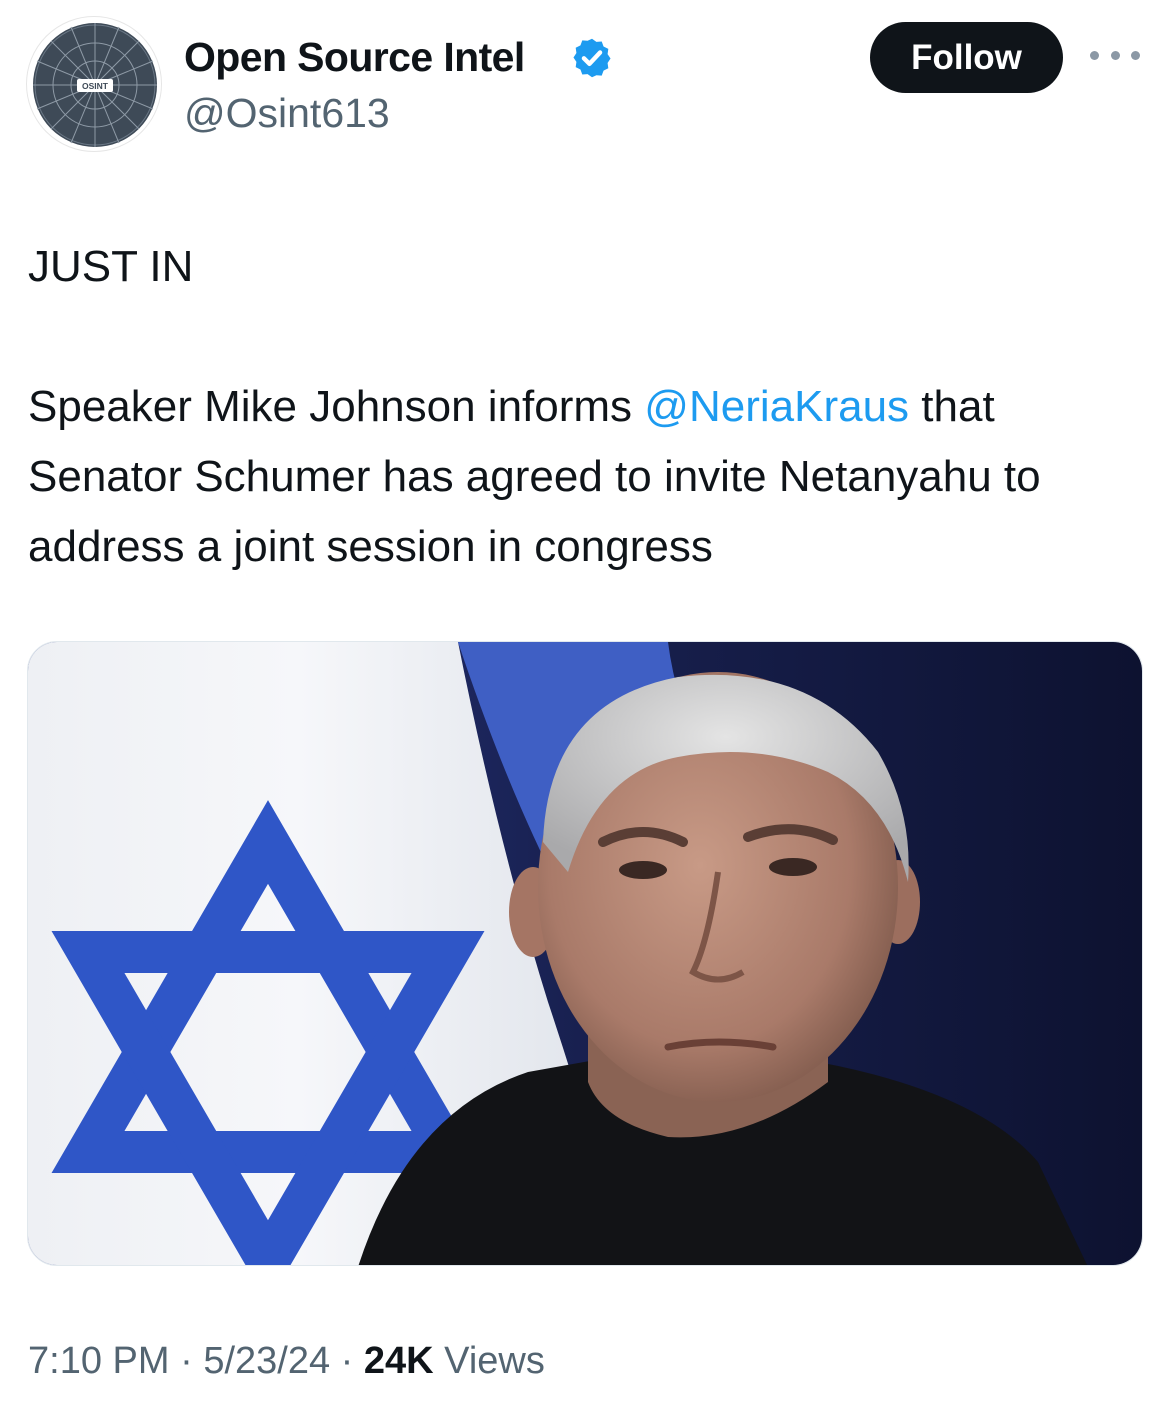 This screenshot has height=1405, width=1170. What do you see at coordinates (266, 1361) in the screenshot?
I see `tweet-date: 5/23/24` at bounding box center [266, 1361].